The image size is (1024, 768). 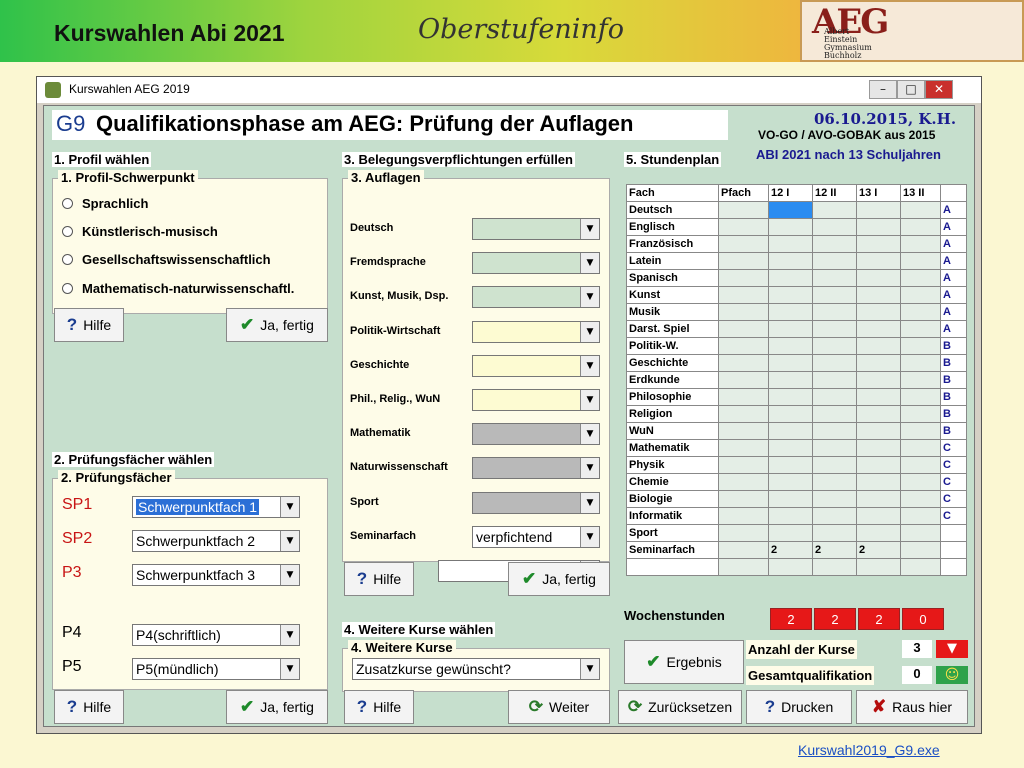 What do you see at coordinates (912, 707) in the screenshot?
I see `quit-button: ✘ Raus hier` at bounding box center [912, 707].